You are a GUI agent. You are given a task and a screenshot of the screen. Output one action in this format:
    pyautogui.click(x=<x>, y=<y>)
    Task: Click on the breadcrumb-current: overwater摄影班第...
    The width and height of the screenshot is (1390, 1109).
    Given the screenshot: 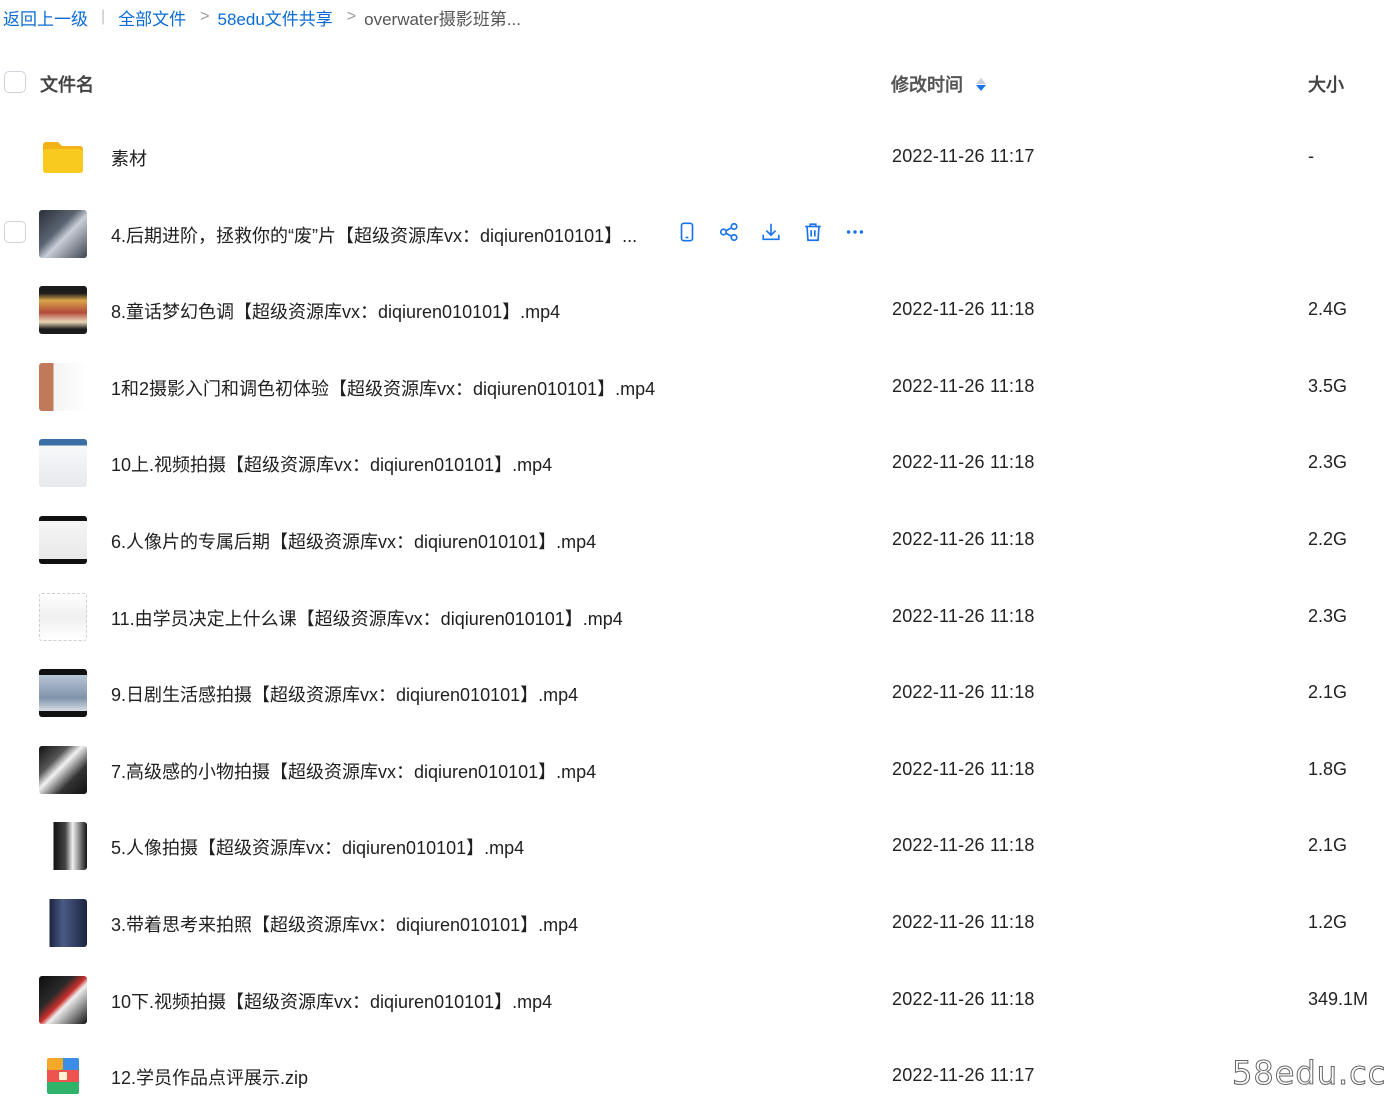 What is the action you would take?
    pyautogui.click(x=442, y=19)
    